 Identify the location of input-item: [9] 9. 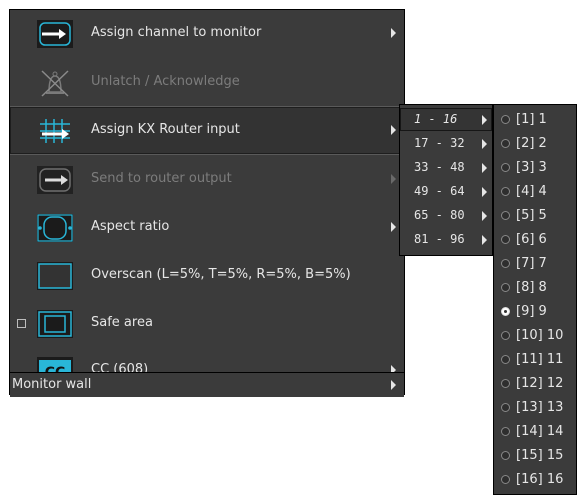
(535, 312).